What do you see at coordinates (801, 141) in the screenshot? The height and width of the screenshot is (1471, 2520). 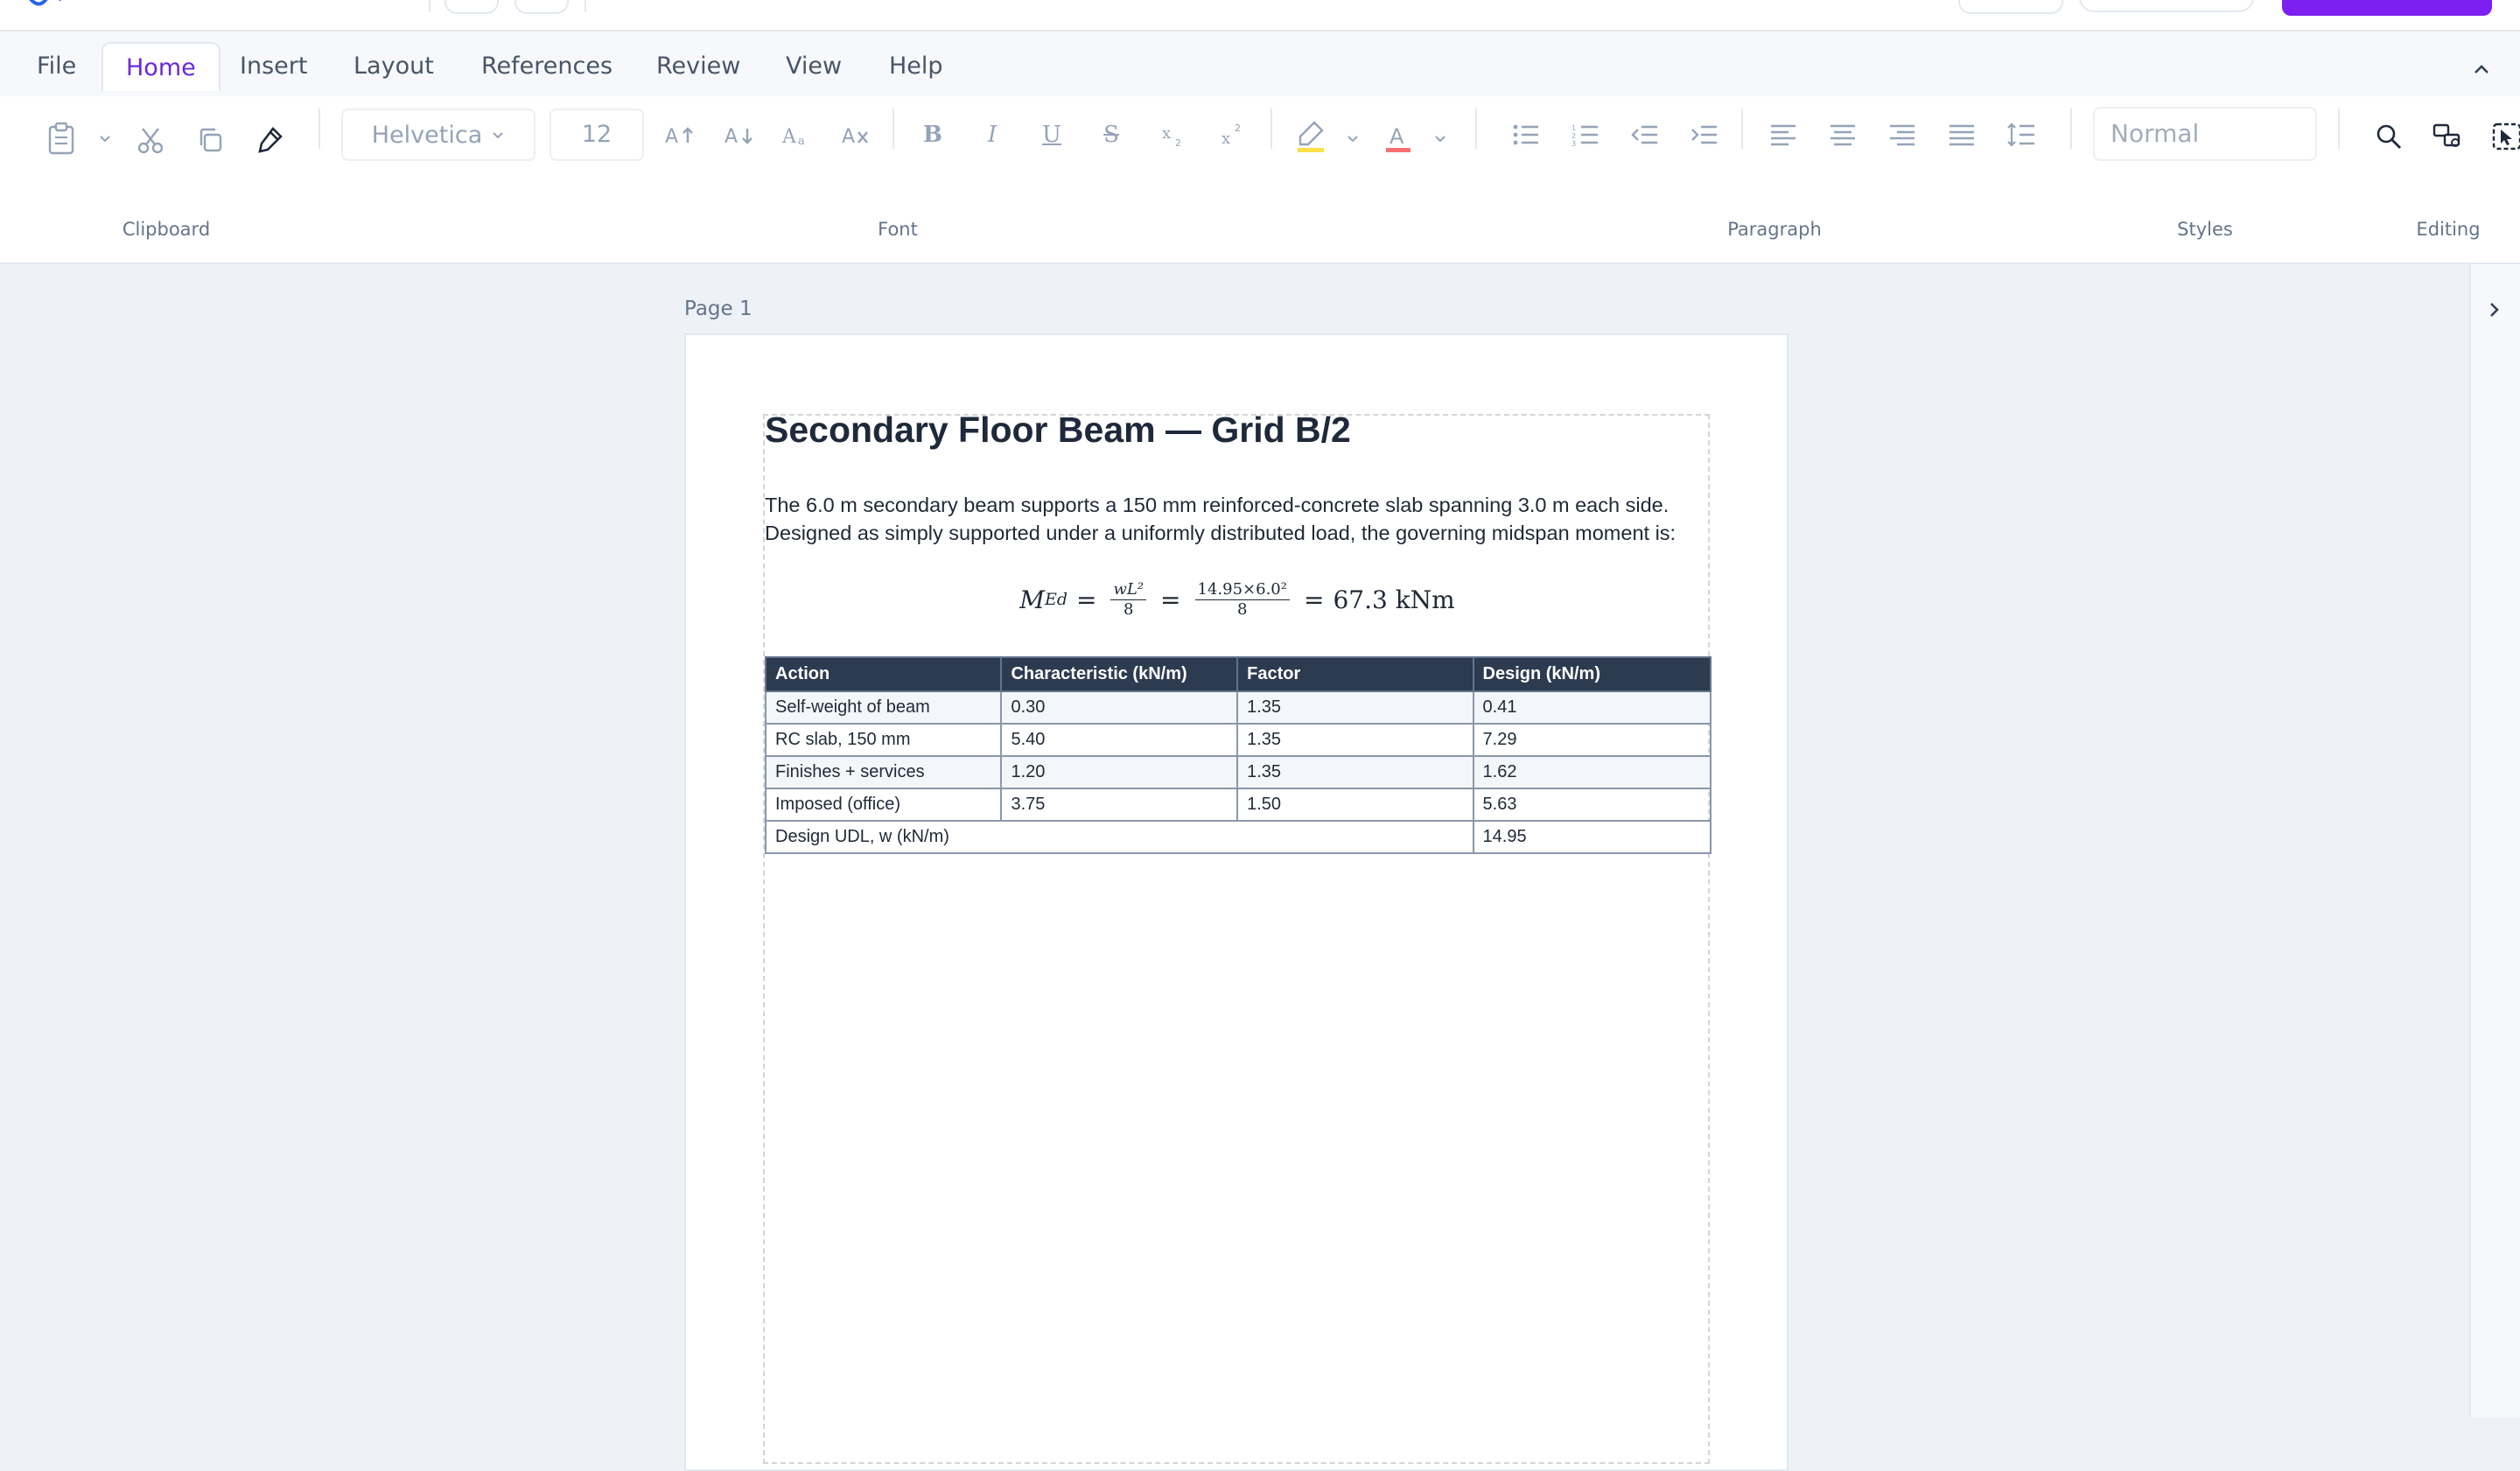 I see `svg-text: a` at bounding box center [801, 141].